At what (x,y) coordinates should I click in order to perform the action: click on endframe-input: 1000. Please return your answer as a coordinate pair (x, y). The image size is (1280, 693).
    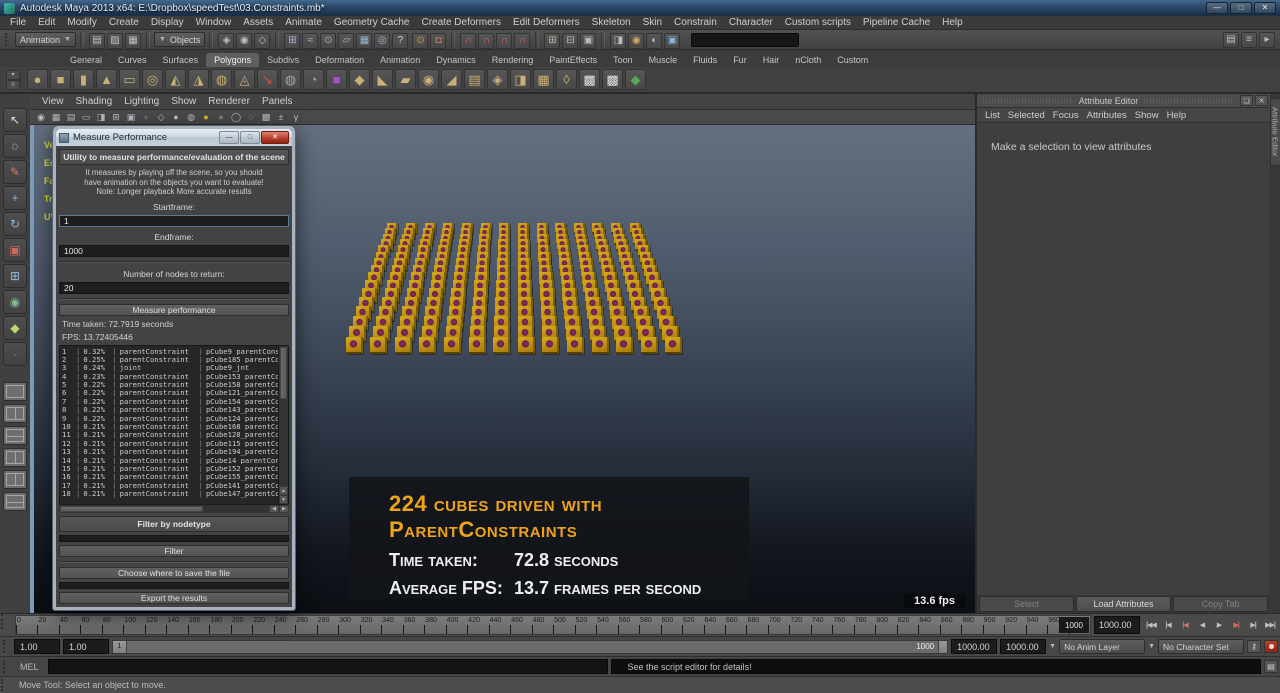
    Looking at the image, I should click on (174, 250).